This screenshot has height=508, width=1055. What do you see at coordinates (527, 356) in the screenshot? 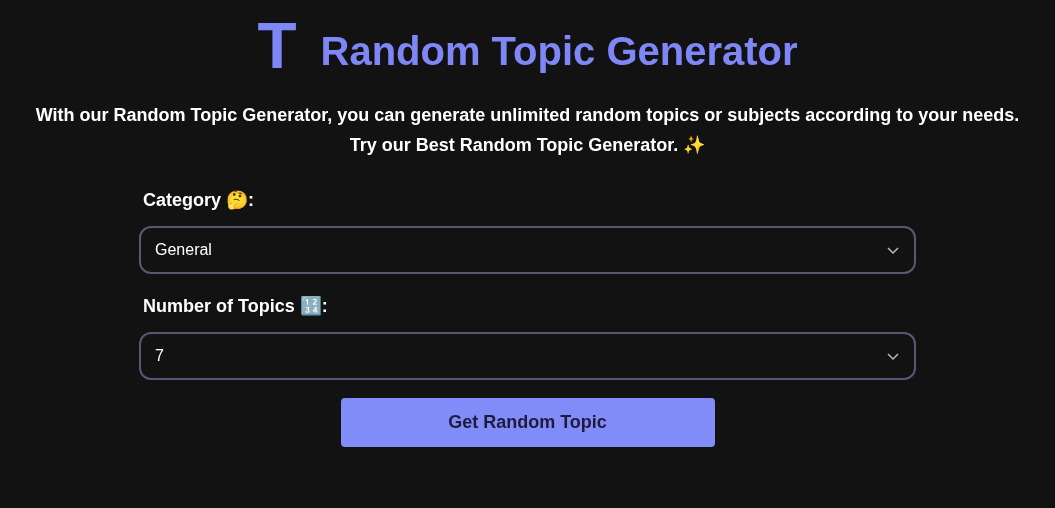
I see `select-field: 7` at bounding box center [527, 356].